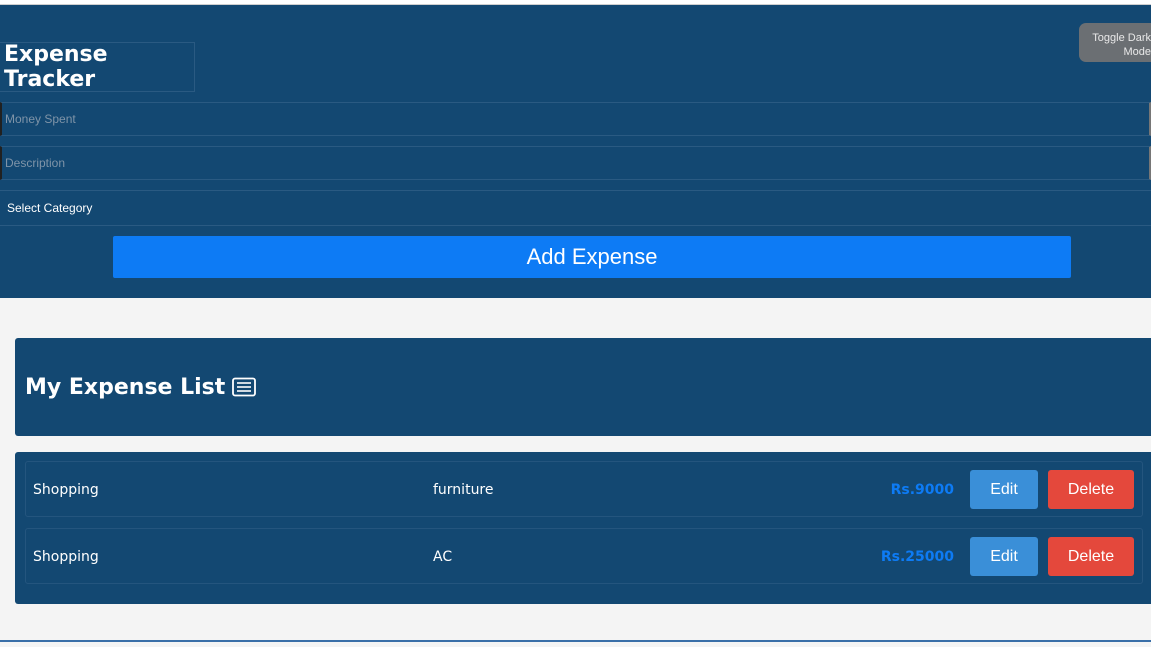 The image size is (1151, 647). What do you see at coordinates (443, 557) in the screenshot?
I see `expense-description: AC` at bounding box center [443, 557].